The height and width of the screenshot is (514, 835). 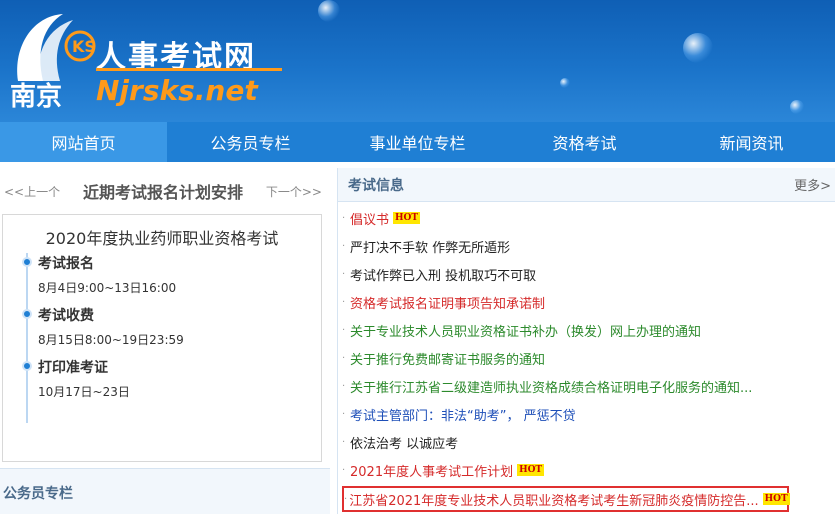 What do you see at coordinates (162, 238) in the screenshot?
I see `exam-name: 2020年度执业药师职业资格考试` at bounding box center [162, 238].